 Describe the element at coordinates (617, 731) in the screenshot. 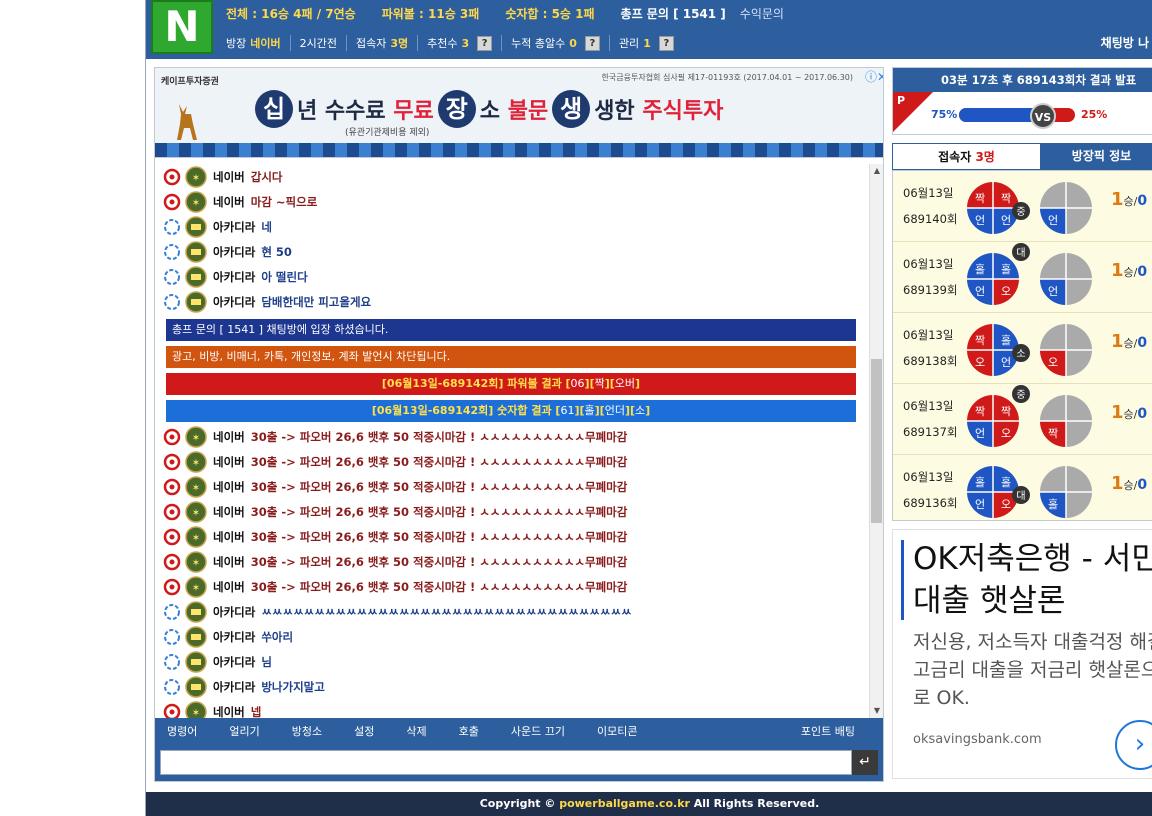

I see `emoticon-button: 이모티콘` at that location.